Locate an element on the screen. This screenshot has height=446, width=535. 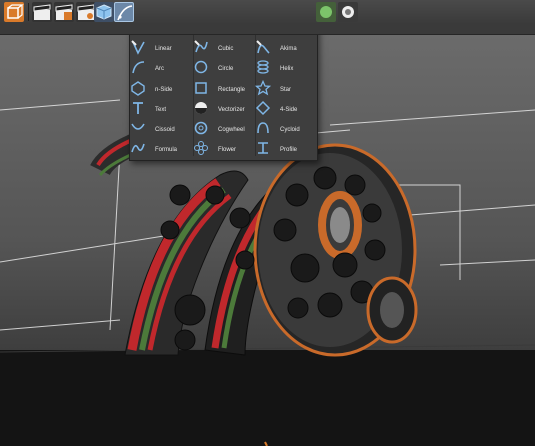
menu-item-label: Akima is located at coordinates (288, 49).